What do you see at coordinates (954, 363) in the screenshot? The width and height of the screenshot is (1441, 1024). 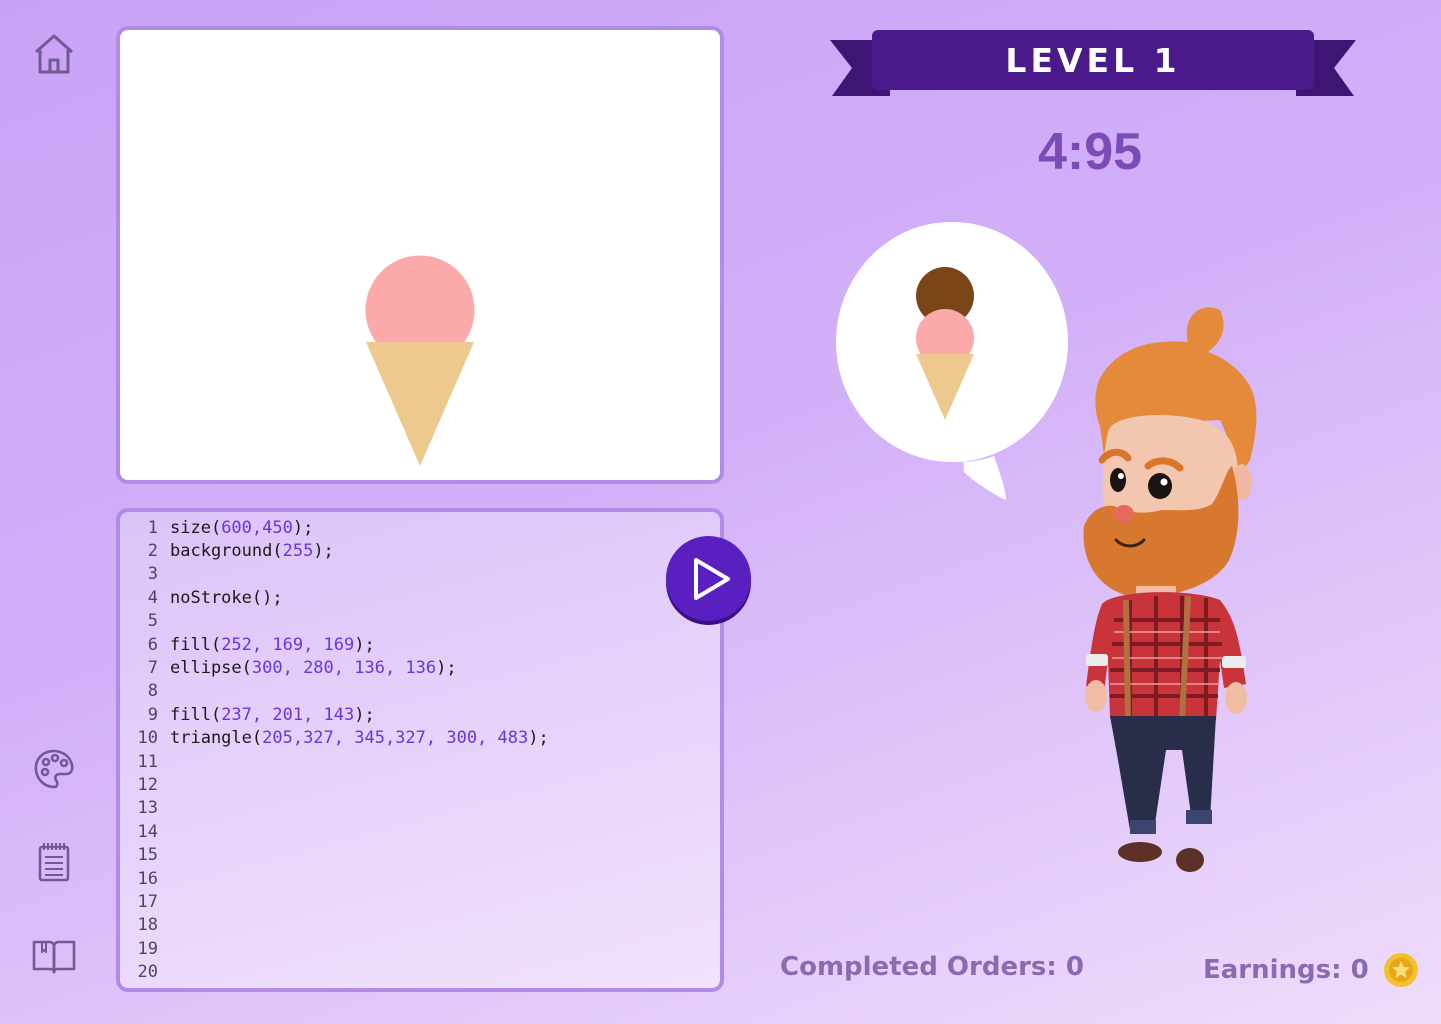 I see `order-speech-bubble` at bounding box center [954, 363].